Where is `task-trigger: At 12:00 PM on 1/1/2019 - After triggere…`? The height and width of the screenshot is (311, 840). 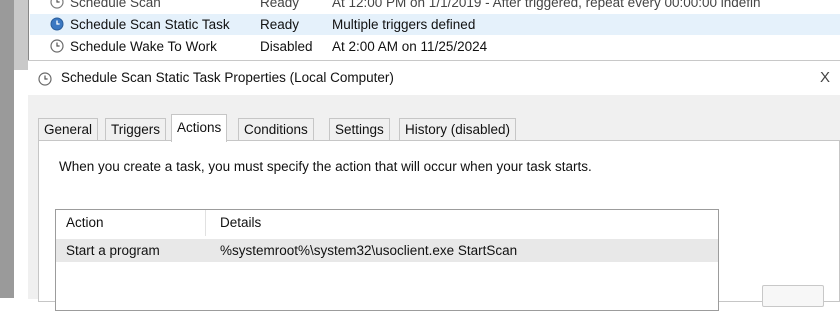 task-trigger: At 12:00 PM on 1/1/2019 - After triggere… is located at coordinates (546, 5).